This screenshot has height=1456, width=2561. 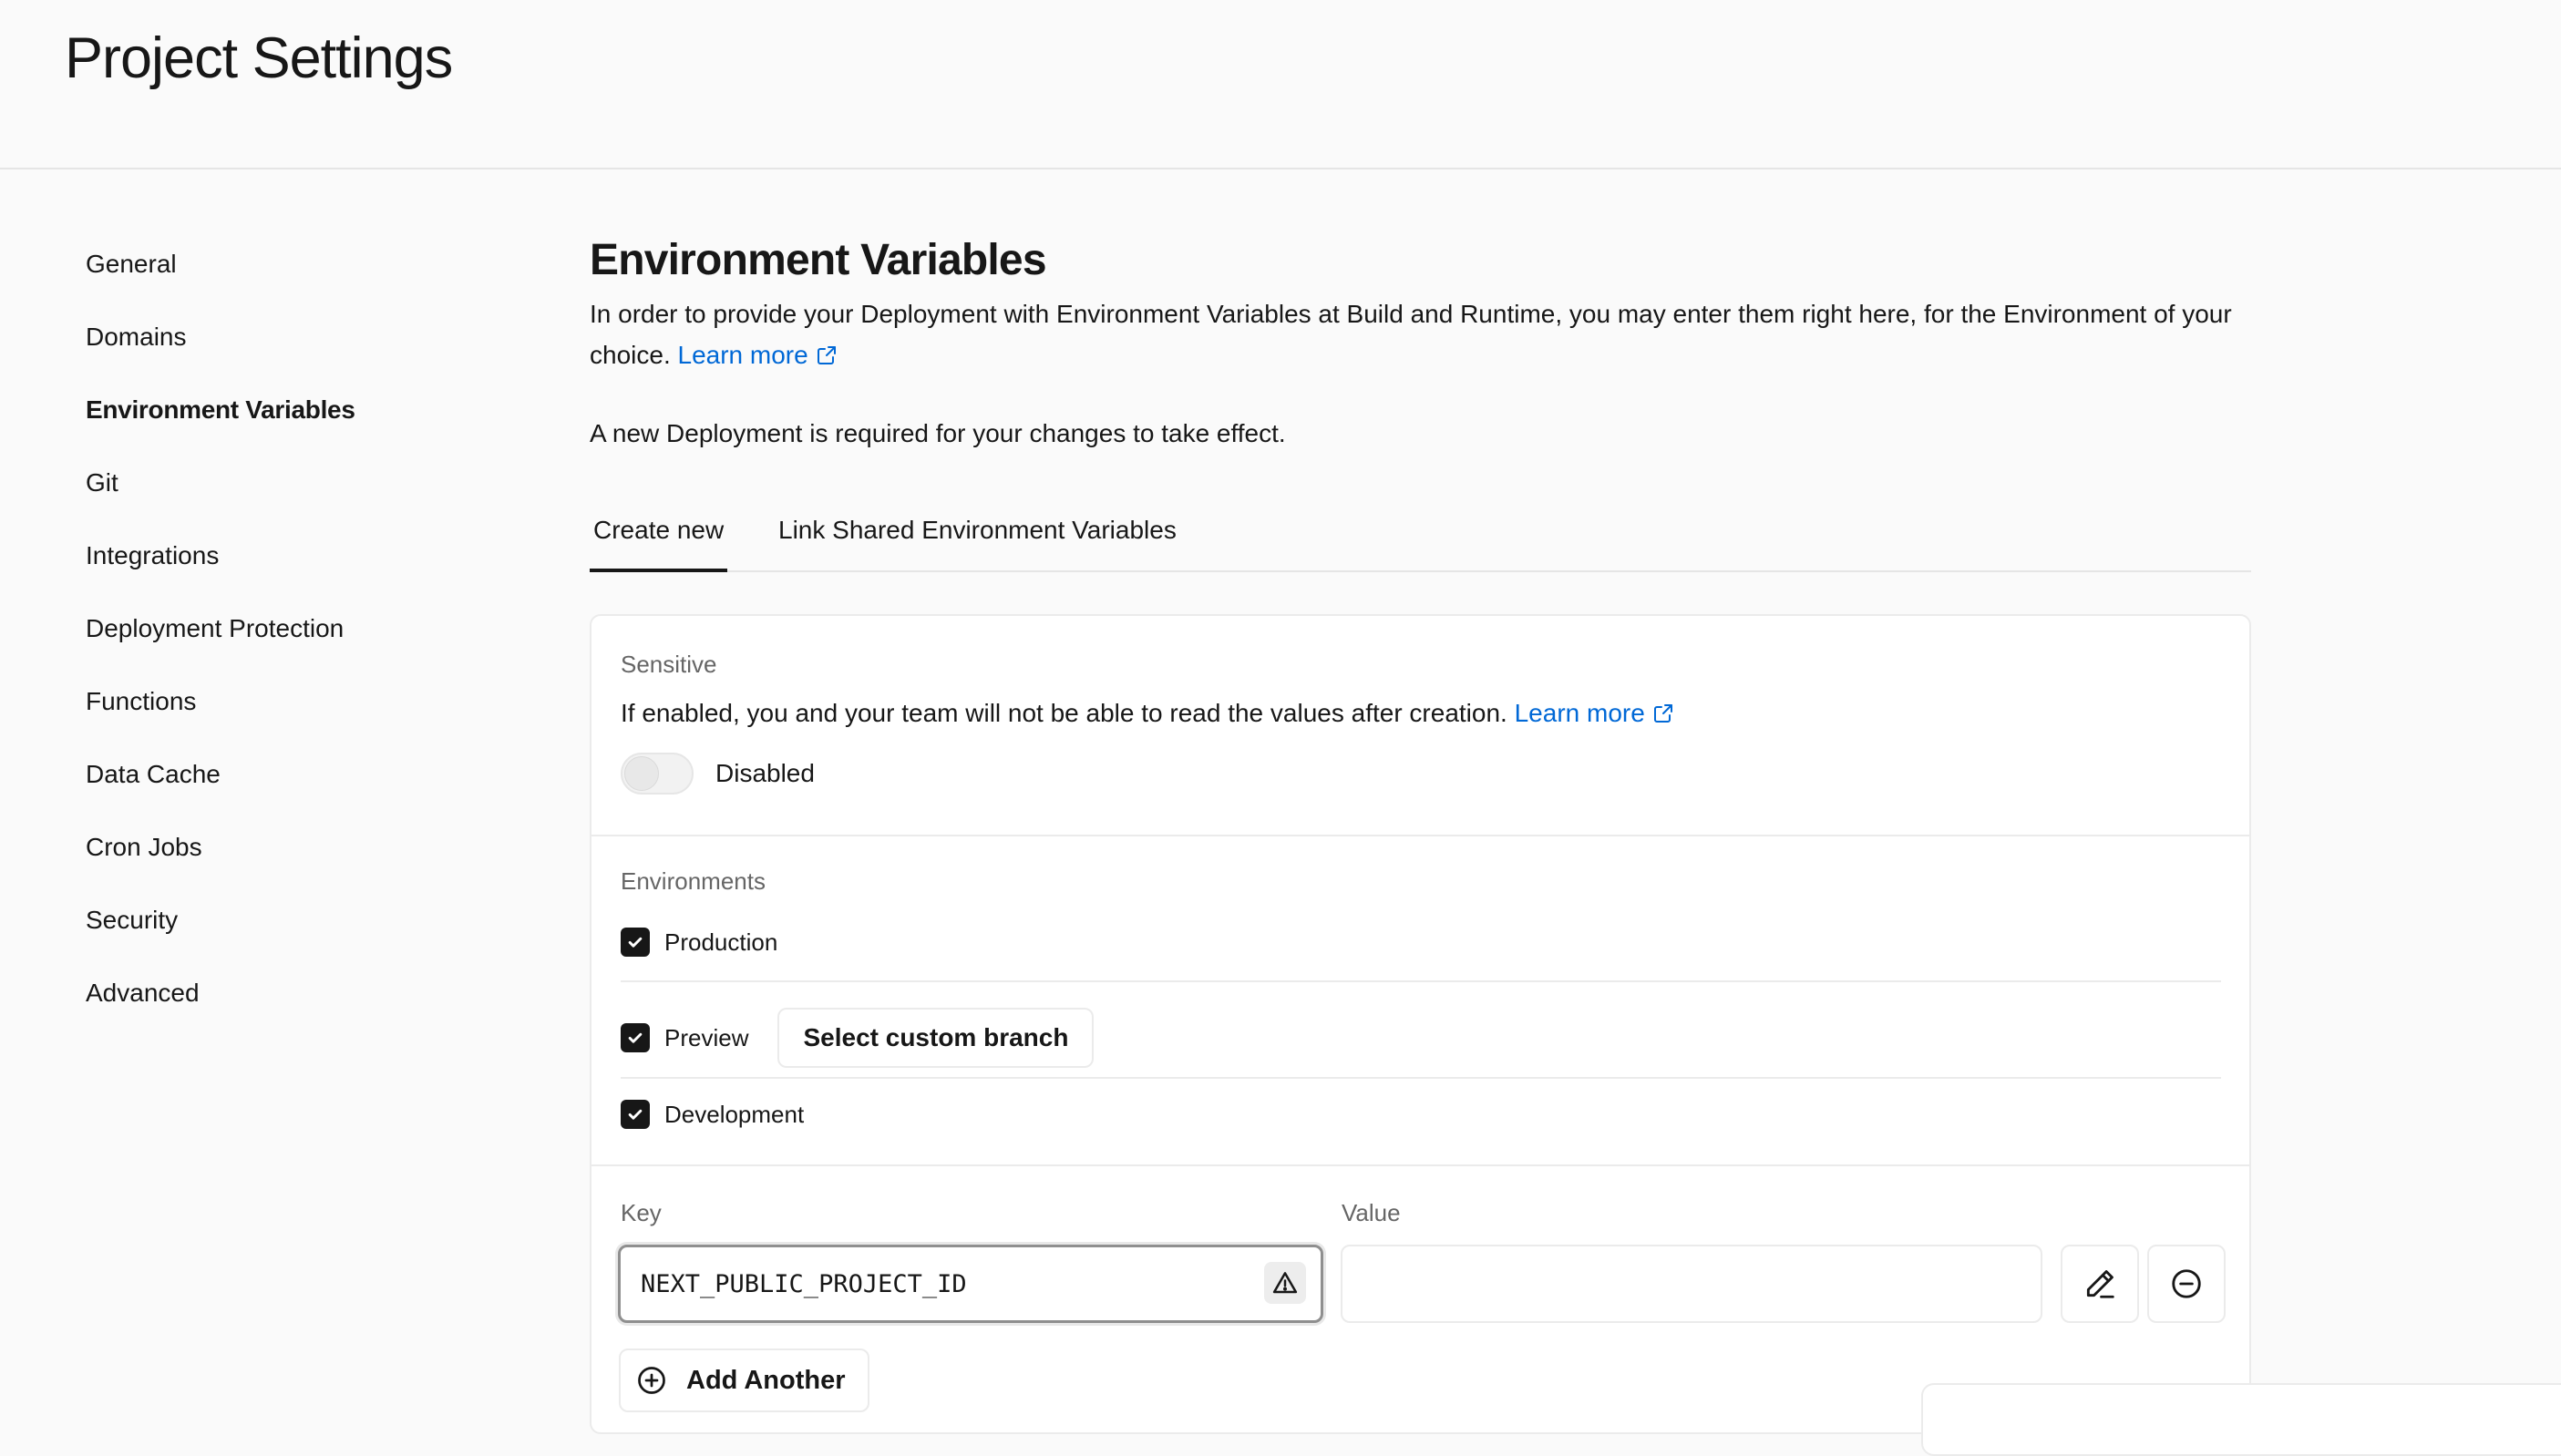 What do you see at coordinates (277, 710) in the screenshot?
I see `sidebar-item-functions: Functions` at bounding box center [277, 710].